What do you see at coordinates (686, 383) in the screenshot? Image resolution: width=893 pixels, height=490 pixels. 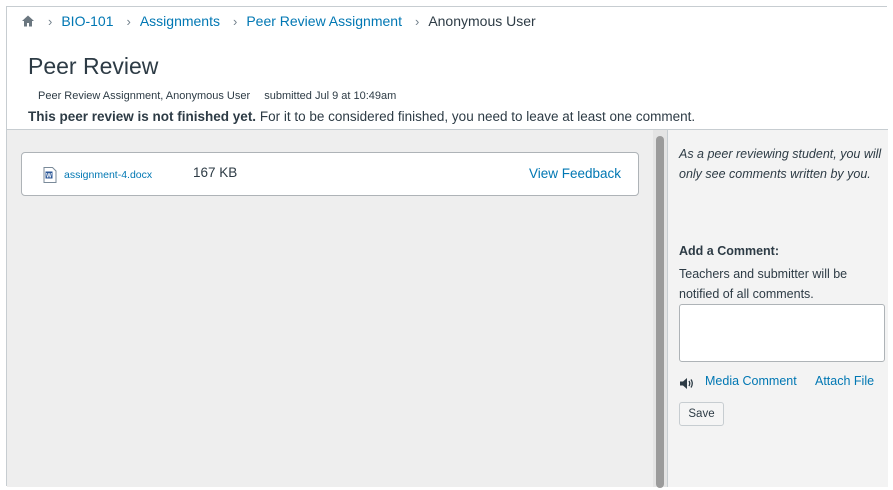 I see `speaker-icon` at bounding box center [686, 383].